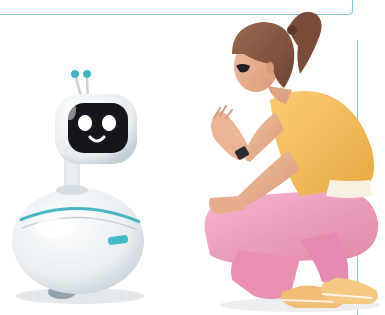 Image resolution: width=385 pixels, height=315 pixels. I want to click on robot-head, so click(96, 129).